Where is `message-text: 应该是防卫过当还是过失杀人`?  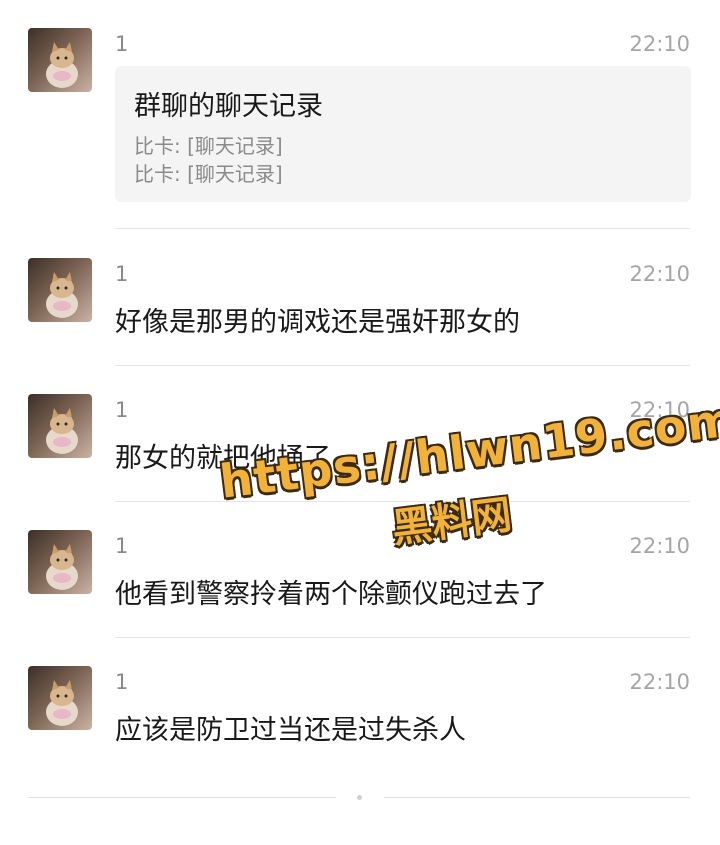
message-text: 应该是防卫过当还是过失杀人 is located at coordinates (290, 730).